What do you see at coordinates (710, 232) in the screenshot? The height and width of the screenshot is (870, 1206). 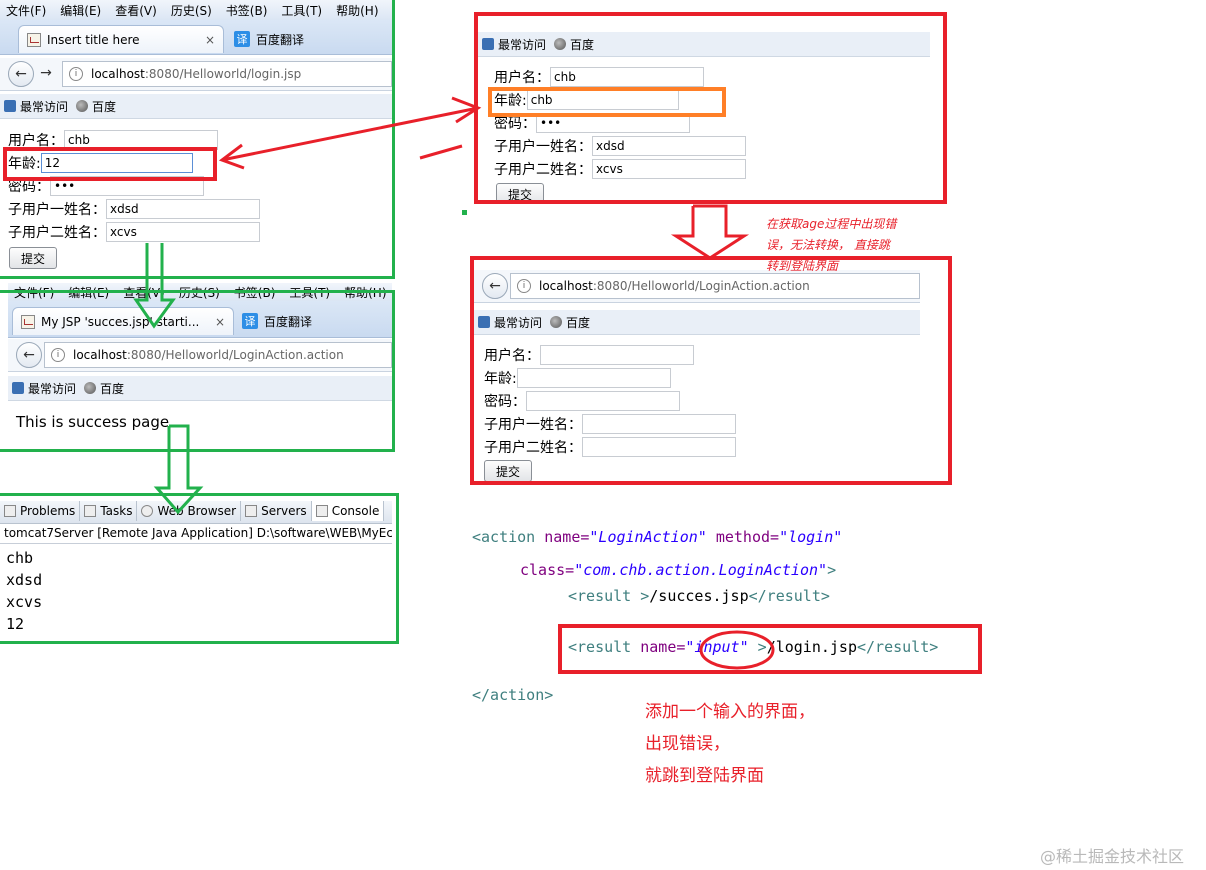 I see `red-down-arrow` at bounding box center [710, 232].